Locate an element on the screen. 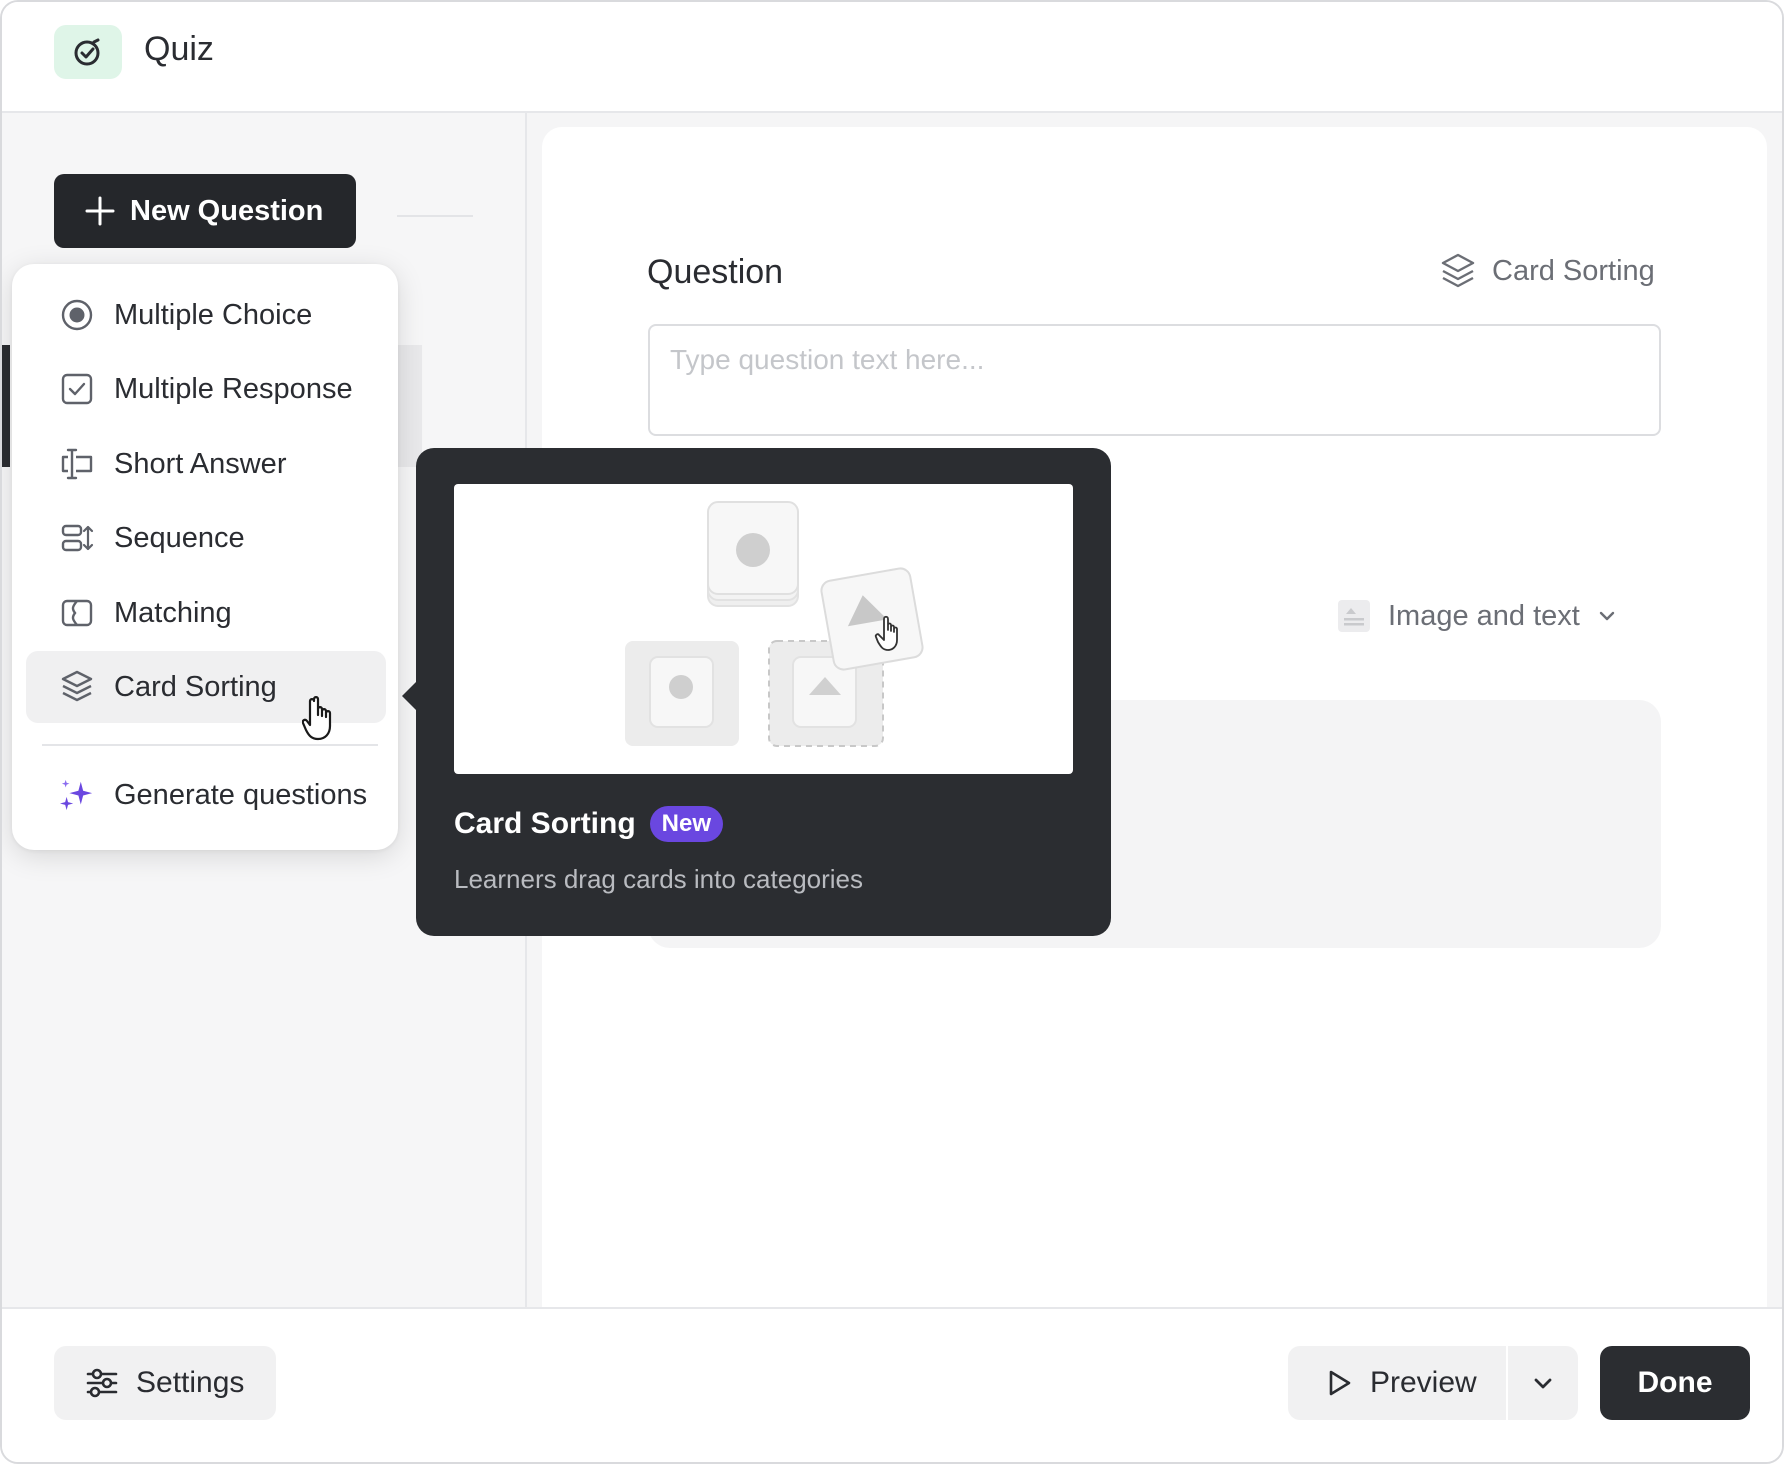  sliders-icon is located at coordinates (102, 1383).